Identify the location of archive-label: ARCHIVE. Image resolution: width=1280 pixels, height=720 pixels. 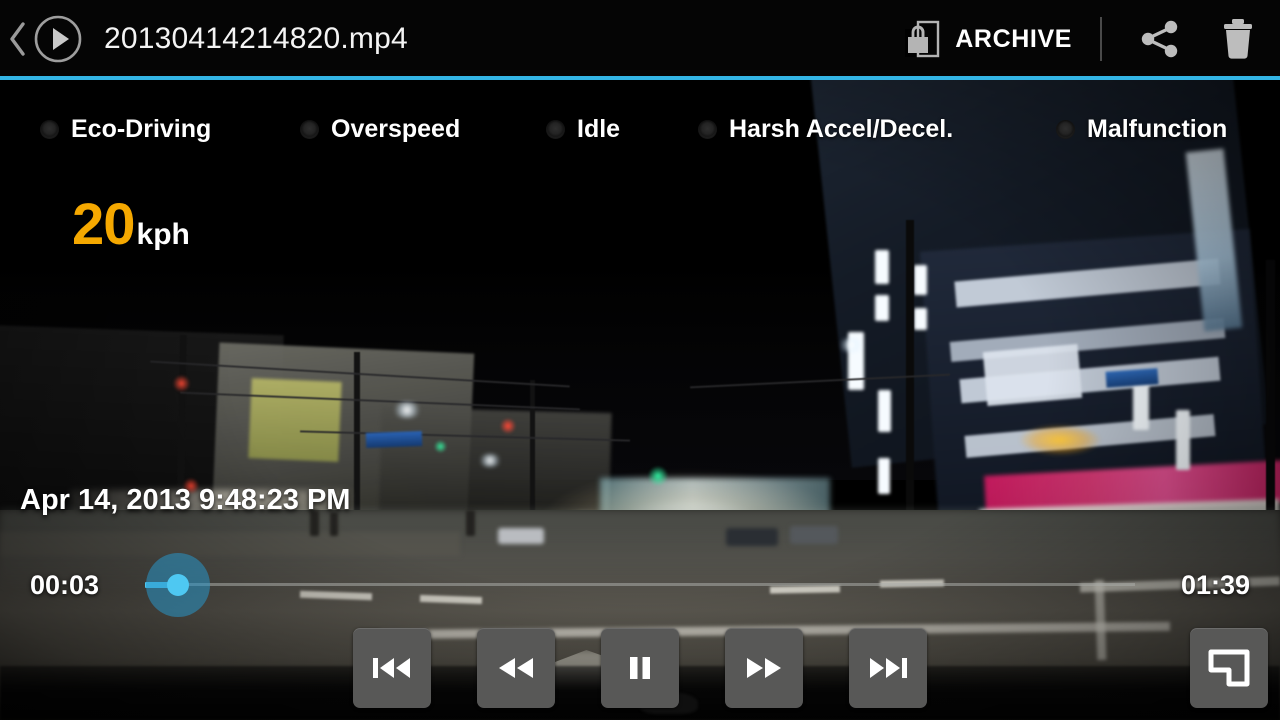
(1013, 38).